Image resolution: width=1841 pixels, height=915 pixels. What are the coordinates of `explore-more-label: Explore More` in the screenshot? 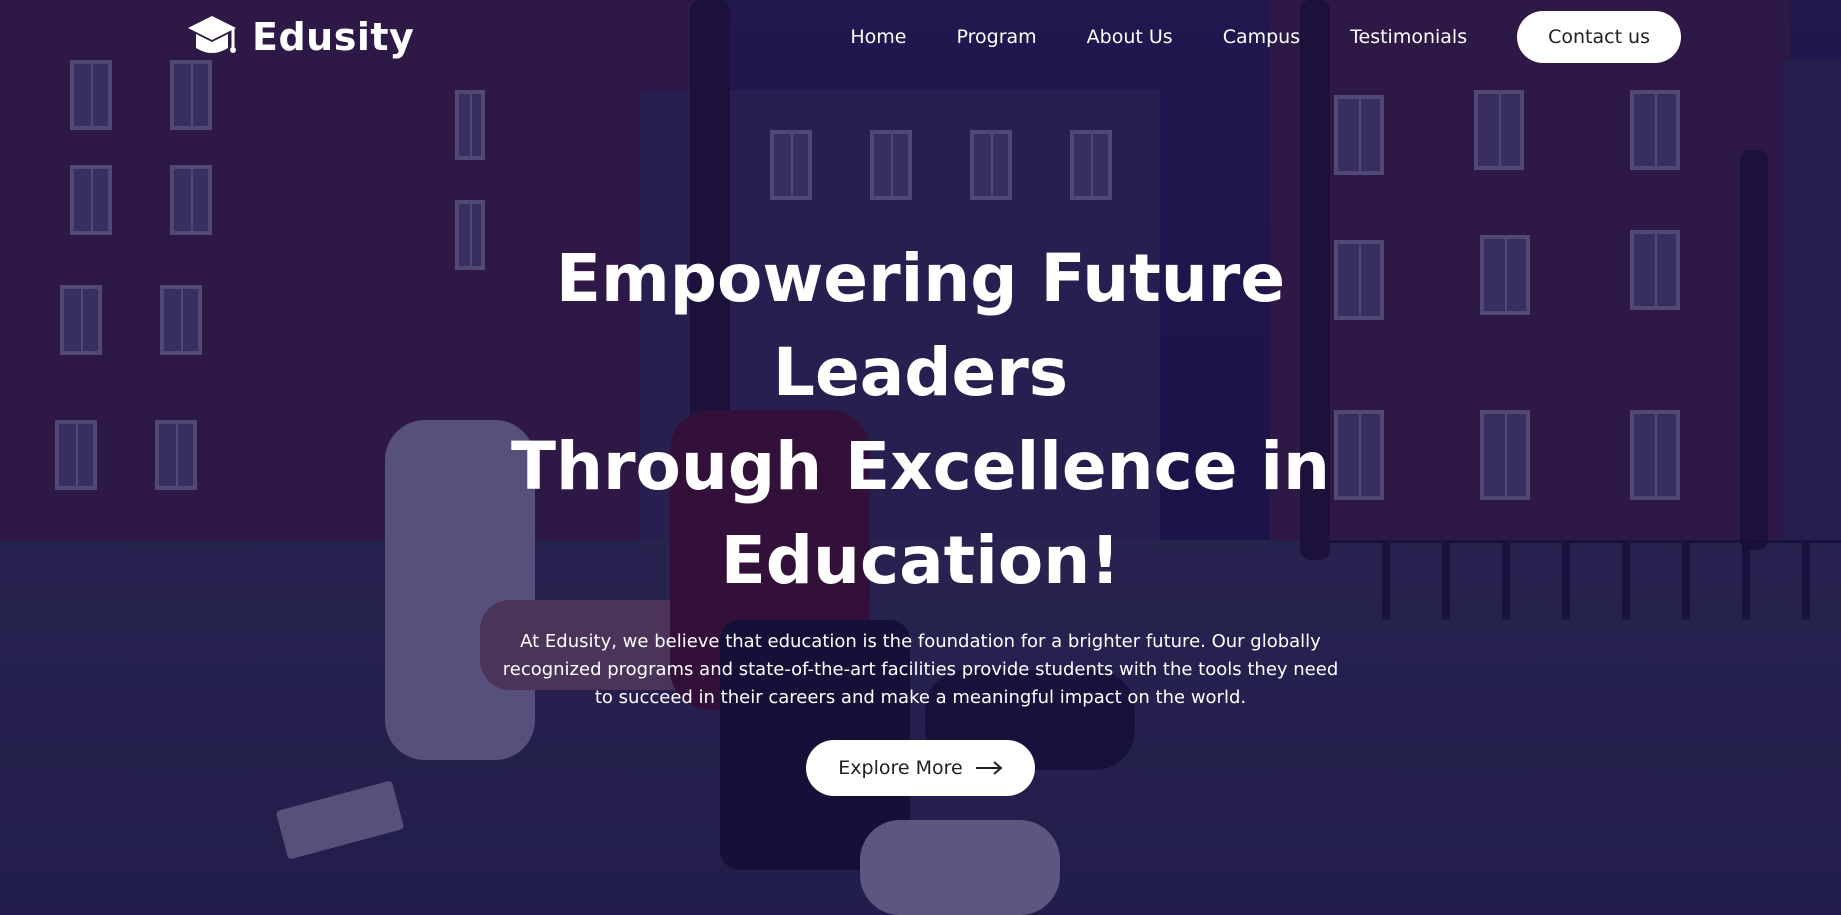 It's located at (900, 768).